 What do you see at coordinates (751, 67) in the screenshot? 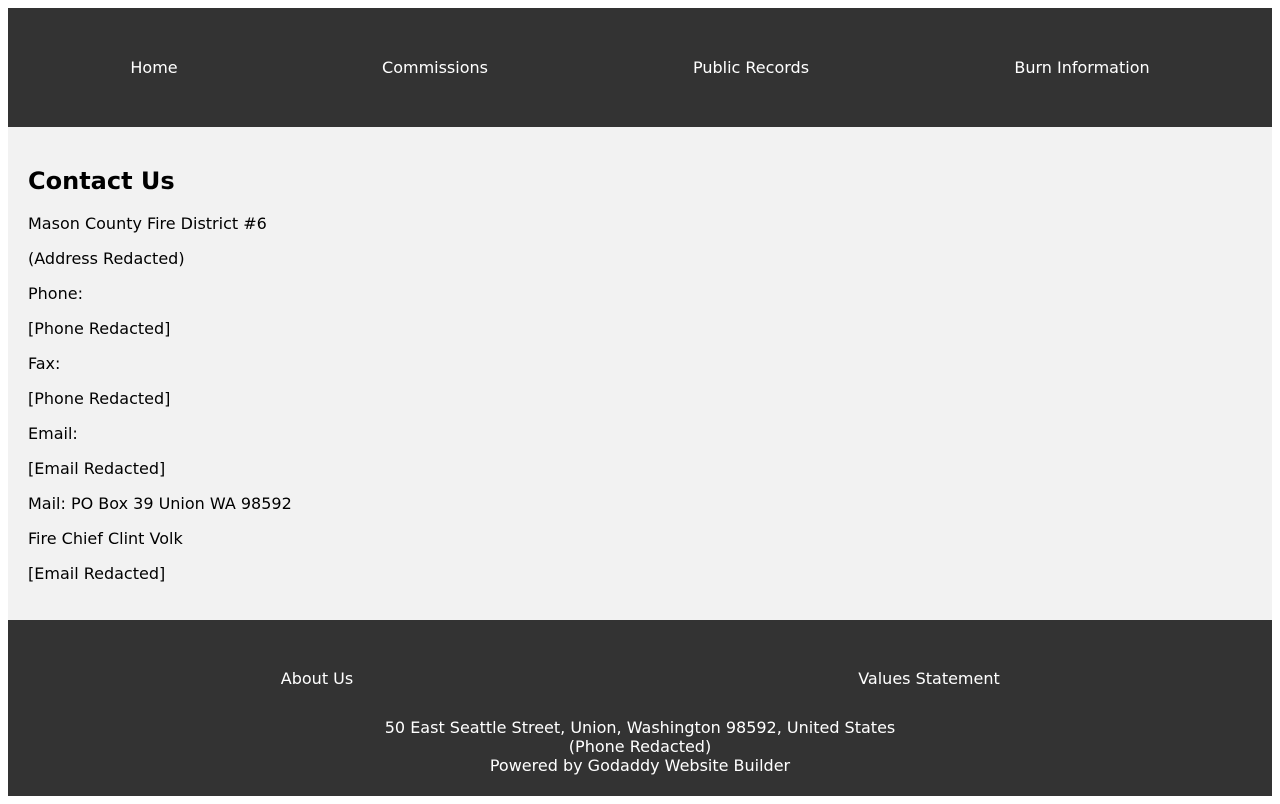
I see `nav-link-public-records: Public Records` at bounding box center [751, 67].